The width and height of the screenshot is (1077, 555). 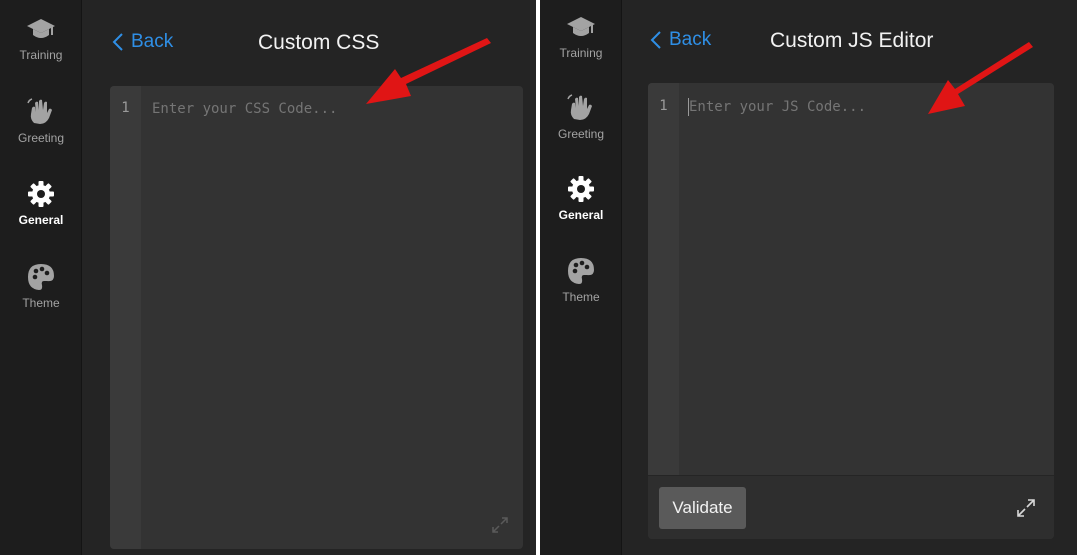 I want to click on editor-toolbar: Validate, so click(x=851, y=507).